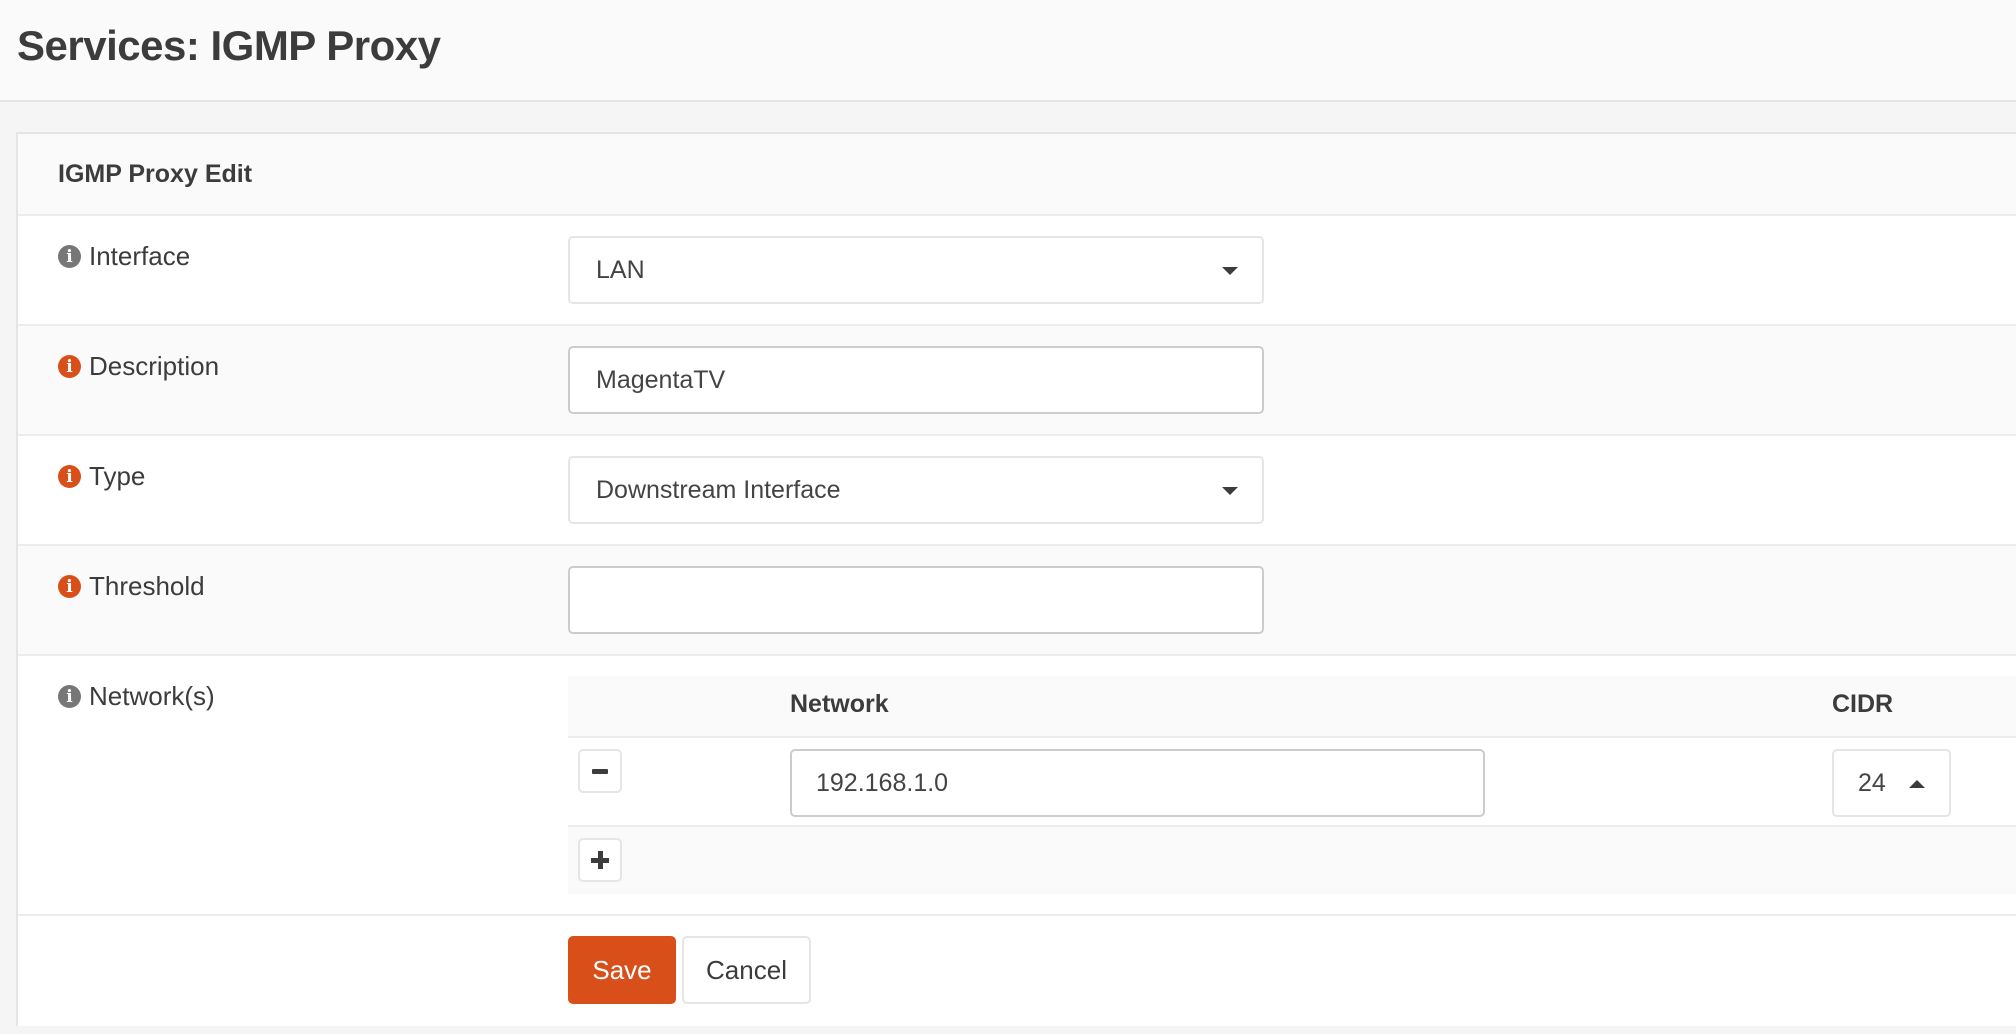 Image resolution: width=2016 pixels, height=1034 pixels. I want to click on add-network-button, so click(600, 860).